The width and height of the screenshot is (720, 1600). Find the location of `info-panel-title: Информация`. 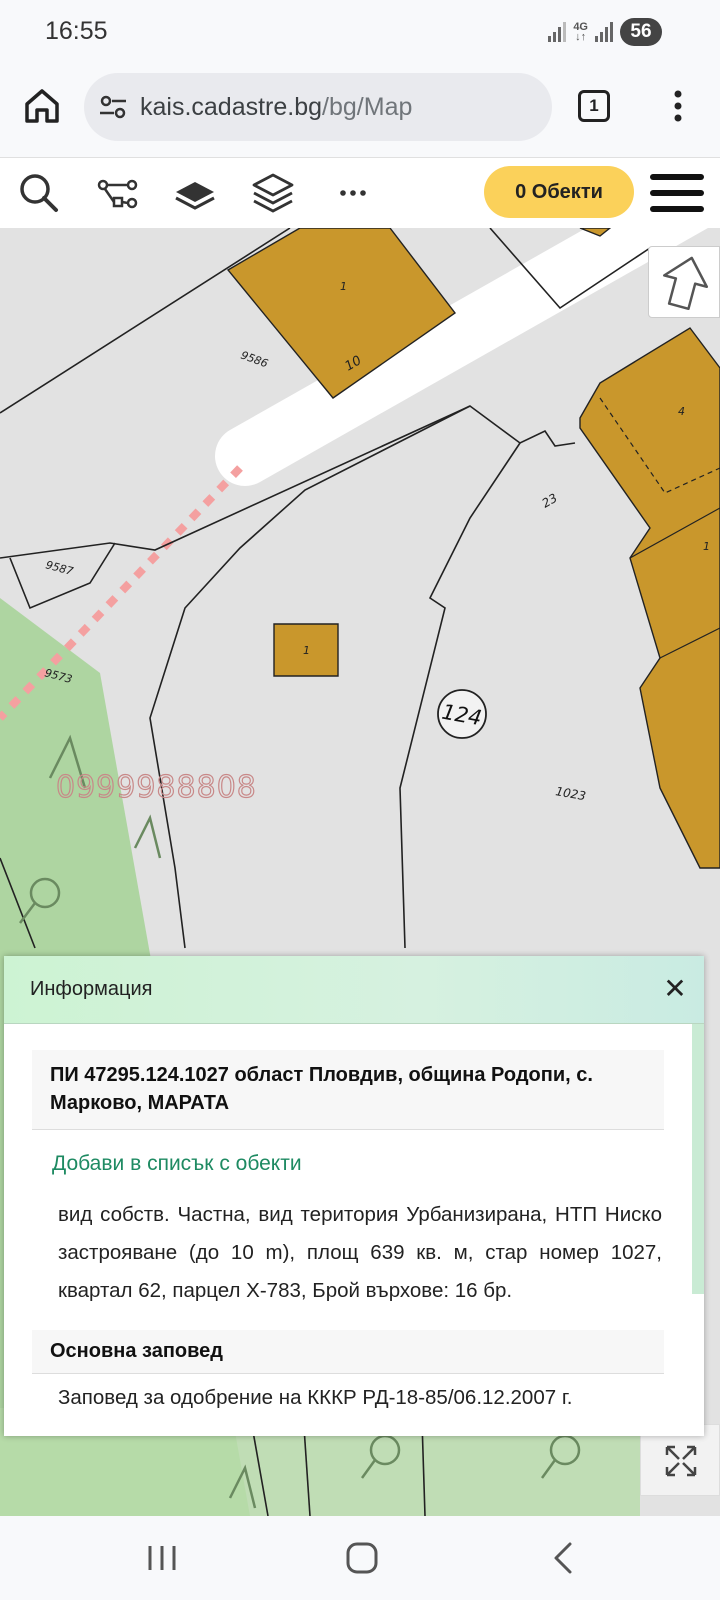

info-panel-title: Информация is located at coordinates (91, 989).